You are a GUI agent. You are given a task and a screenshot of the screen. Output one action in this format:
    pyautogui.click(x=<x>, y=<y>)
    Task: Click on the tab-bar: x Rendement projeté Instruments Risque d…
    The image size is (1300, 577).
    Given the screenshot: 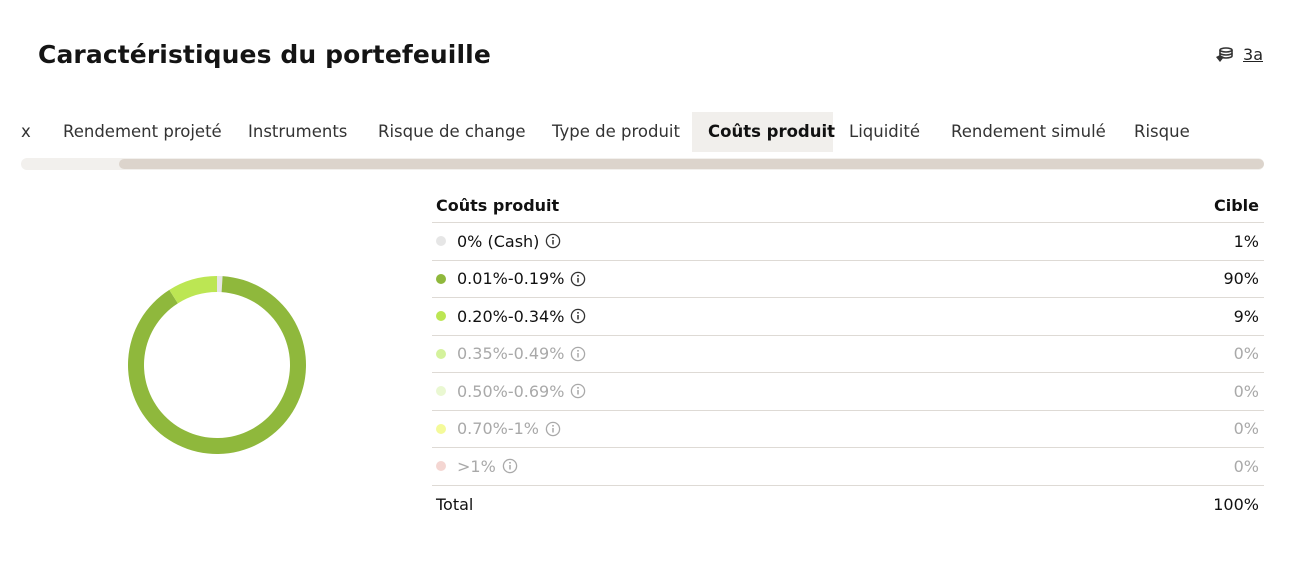 What is the action you would take?
    pyautogui.click(x=650, y=132)
    